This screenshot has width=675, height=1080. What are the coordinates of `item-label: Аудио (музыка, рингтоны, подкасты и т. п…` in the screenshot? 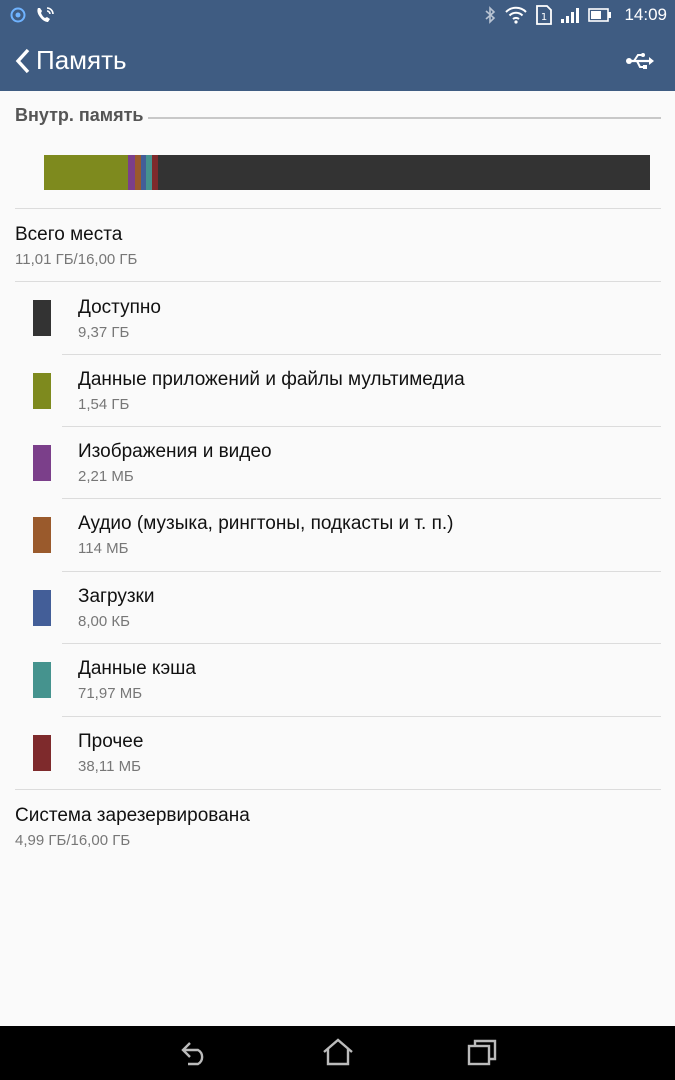 It's located at (266, 523).